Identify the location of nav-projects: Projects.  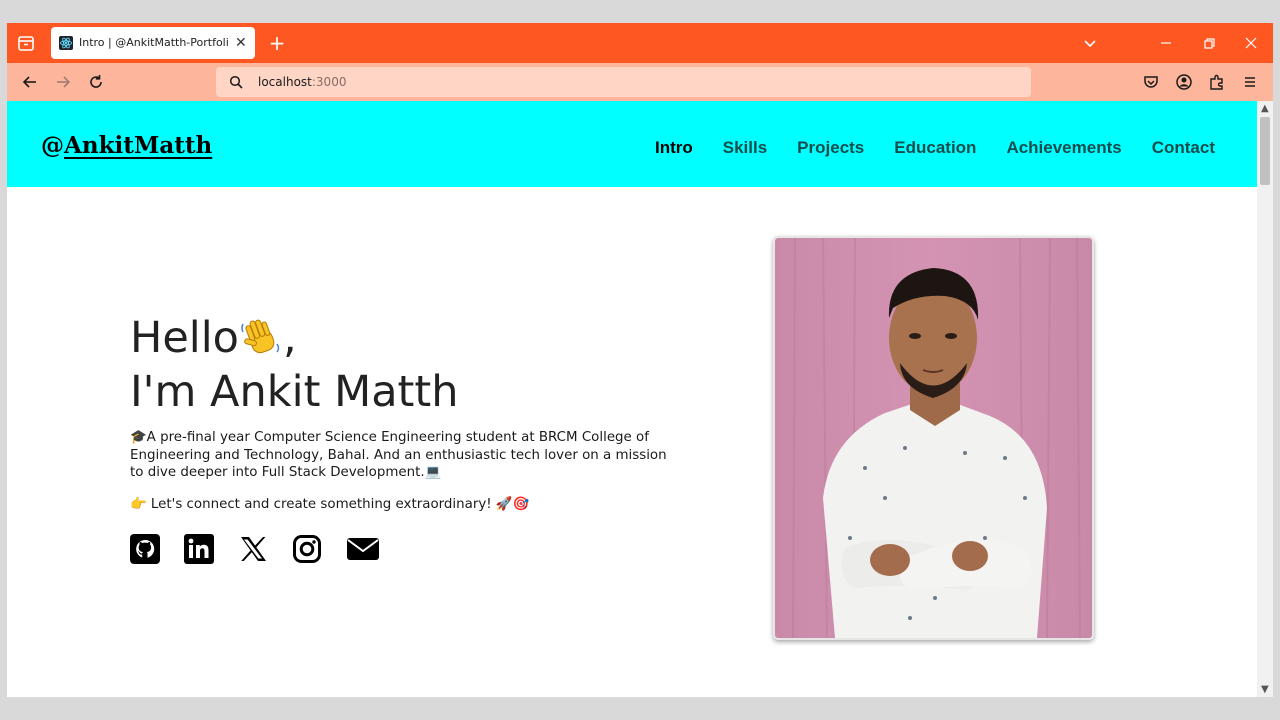
(830, 148).